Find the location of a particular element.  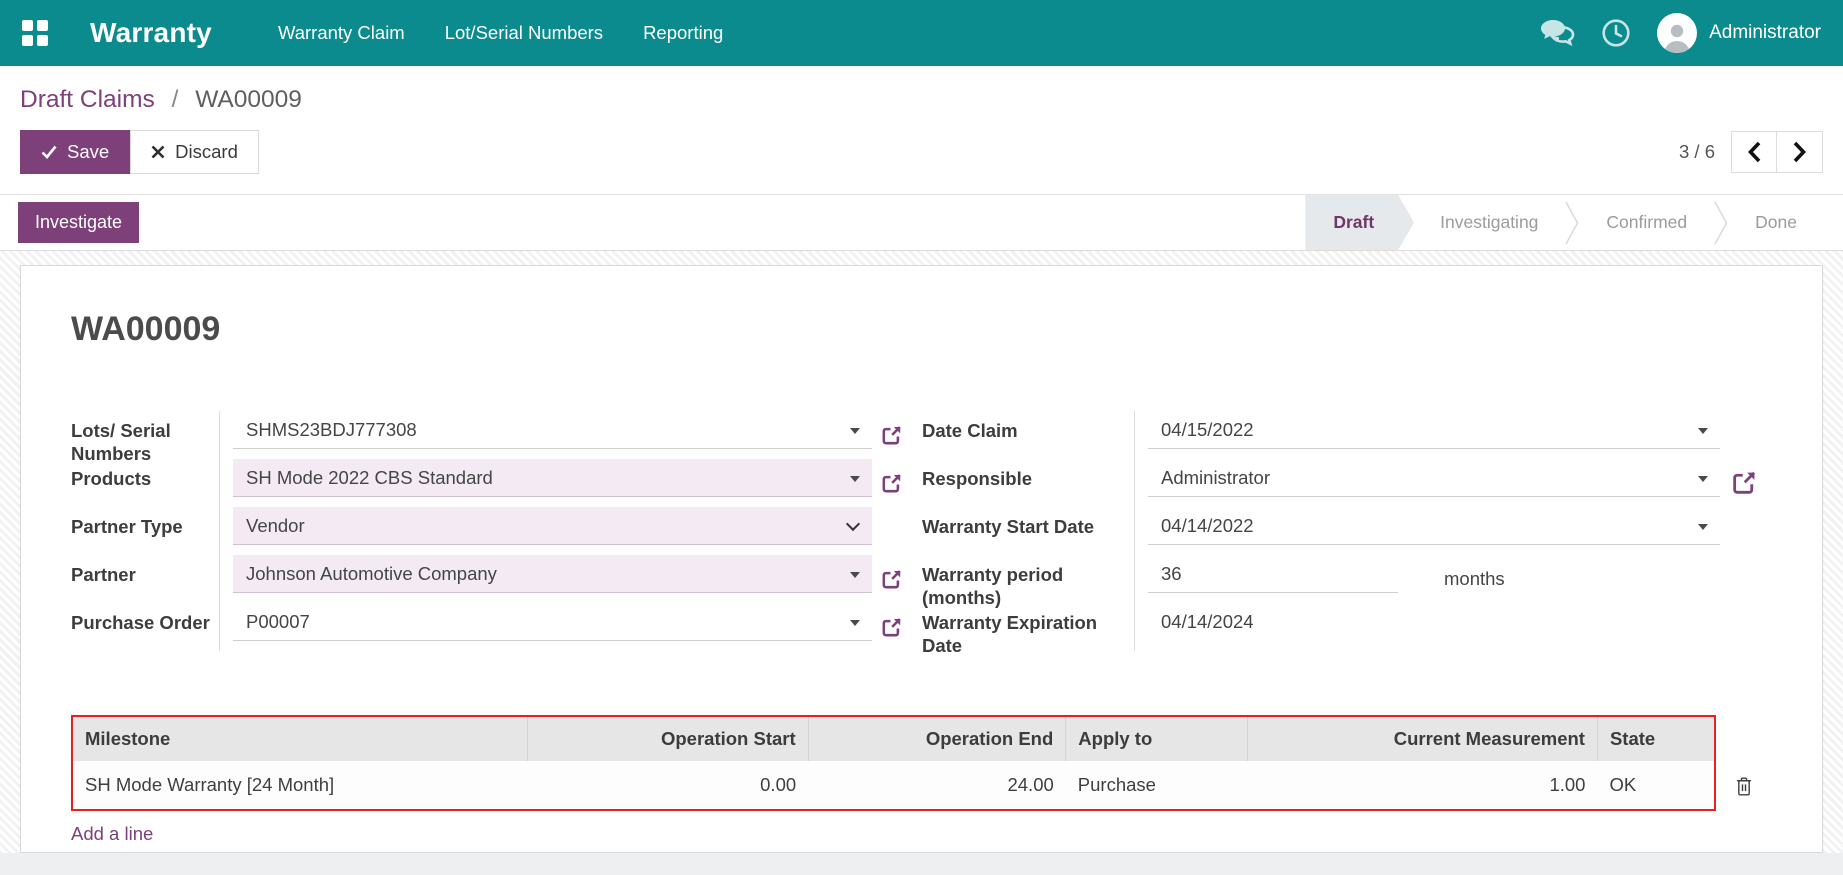

column-header-operation-end: Operation End is located at coordinates (936, 739).